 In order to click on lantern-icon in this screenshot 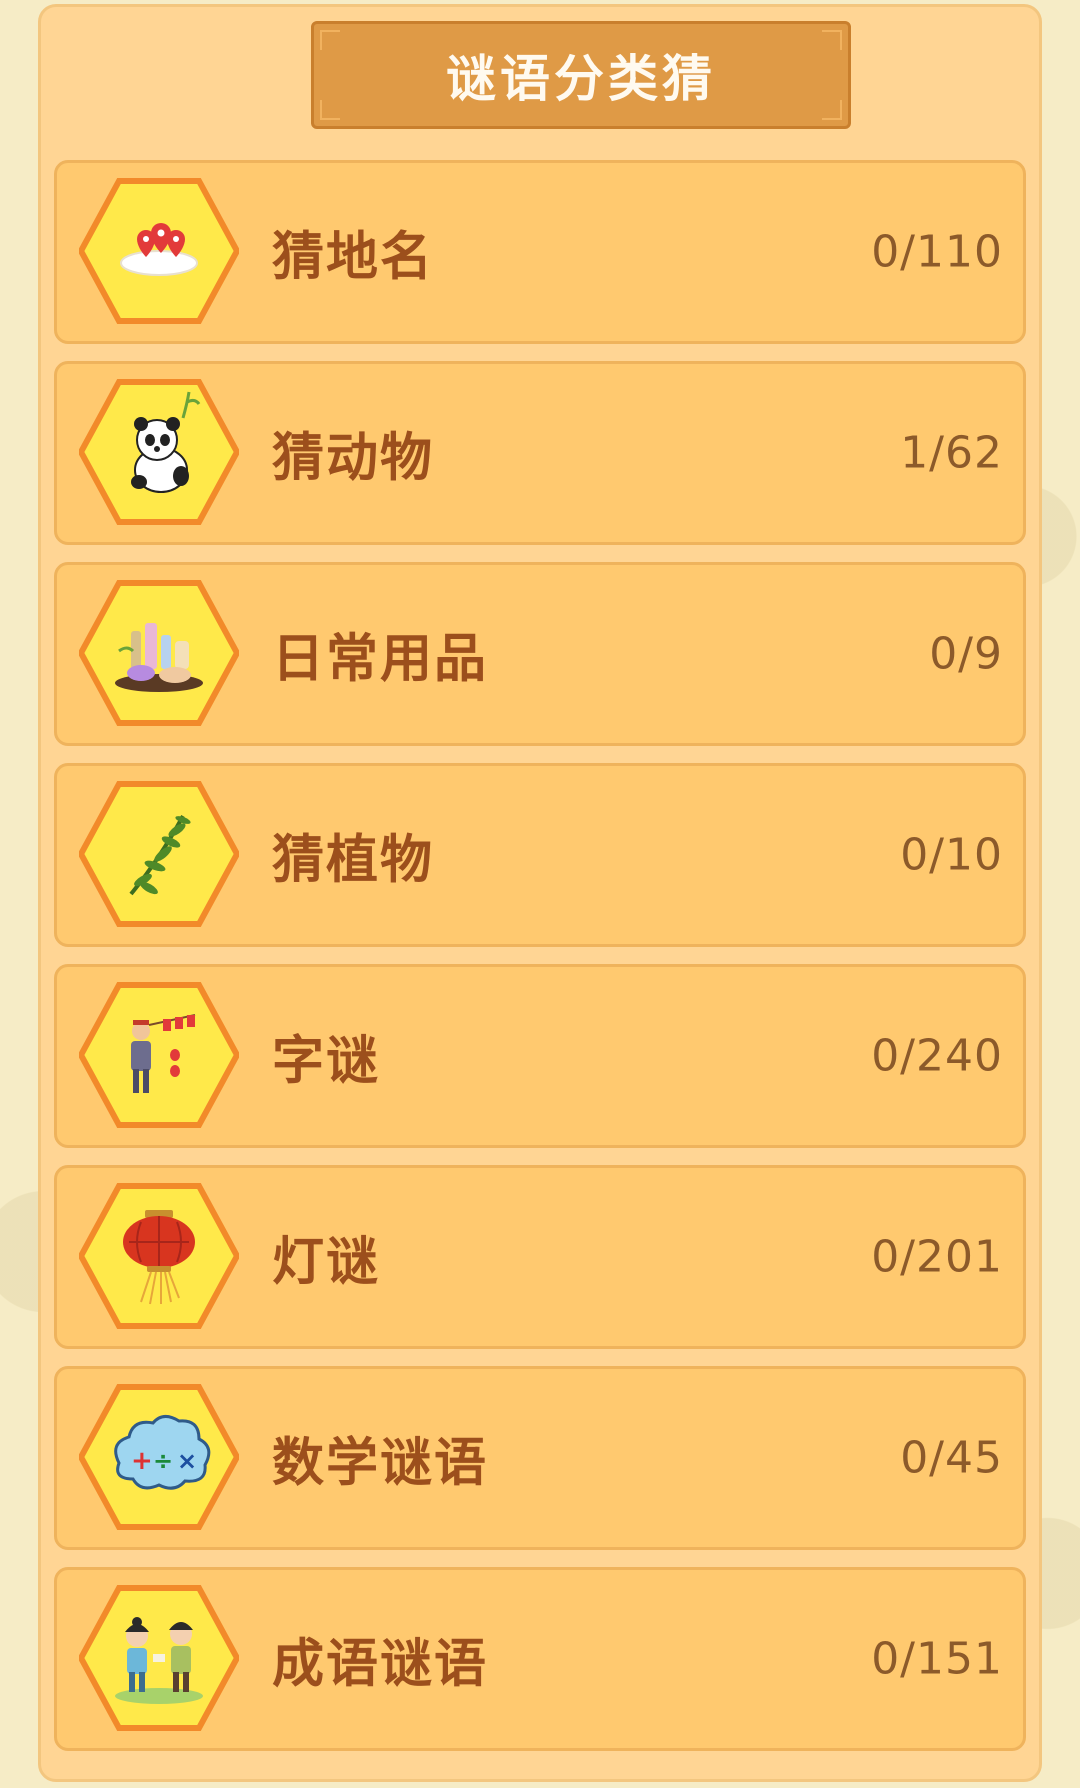, I will do `click(159, 1256)`.